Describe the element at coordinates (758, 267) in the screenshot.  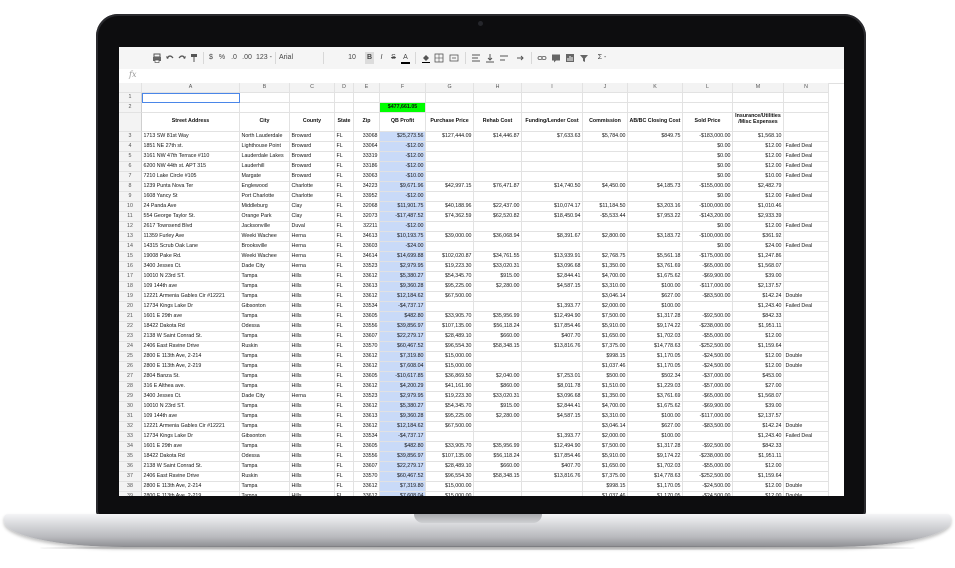
I see `cell: $1,568.07` at that location.